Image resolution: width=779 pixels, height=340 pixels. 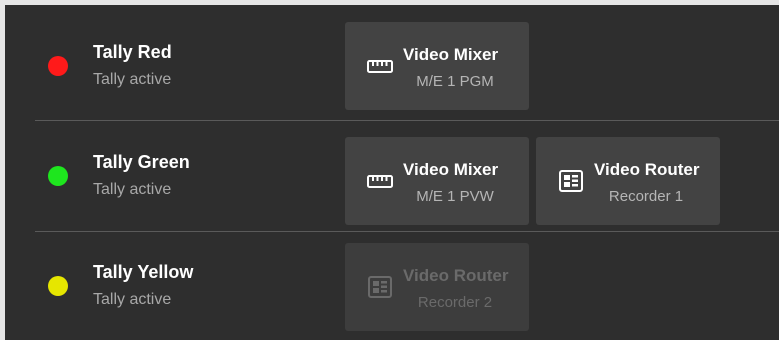 I want to click on source-card-video-mixer: Video Mixer M/E 1 PGM, so click(x=437, y=66).